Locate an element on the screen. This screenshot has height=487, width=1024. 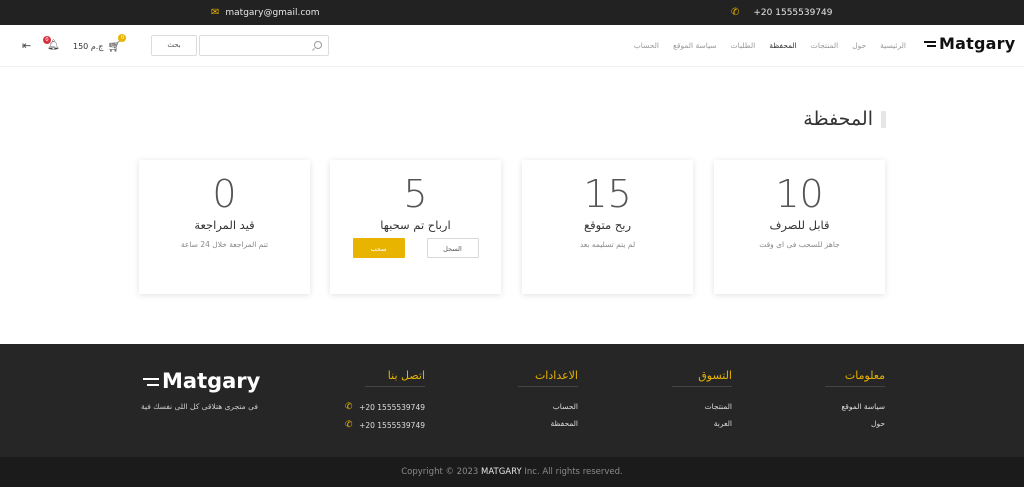
envelope-icon: ✉ is located at coordinates (215, 12).